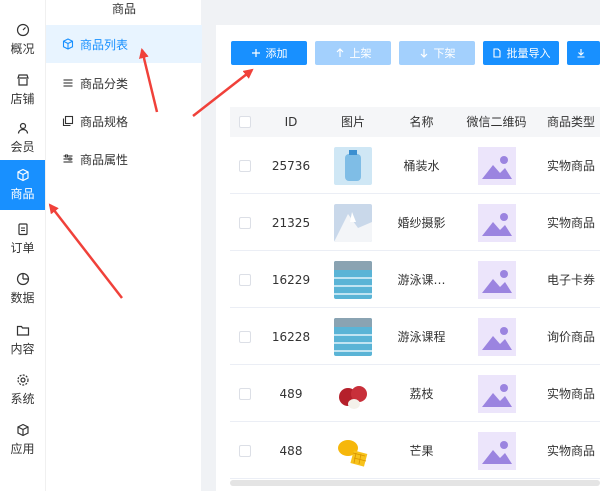 Image resolution: width=600 pixels, height=491 pixels. I want to click on copy-icon, so click(68, 121).